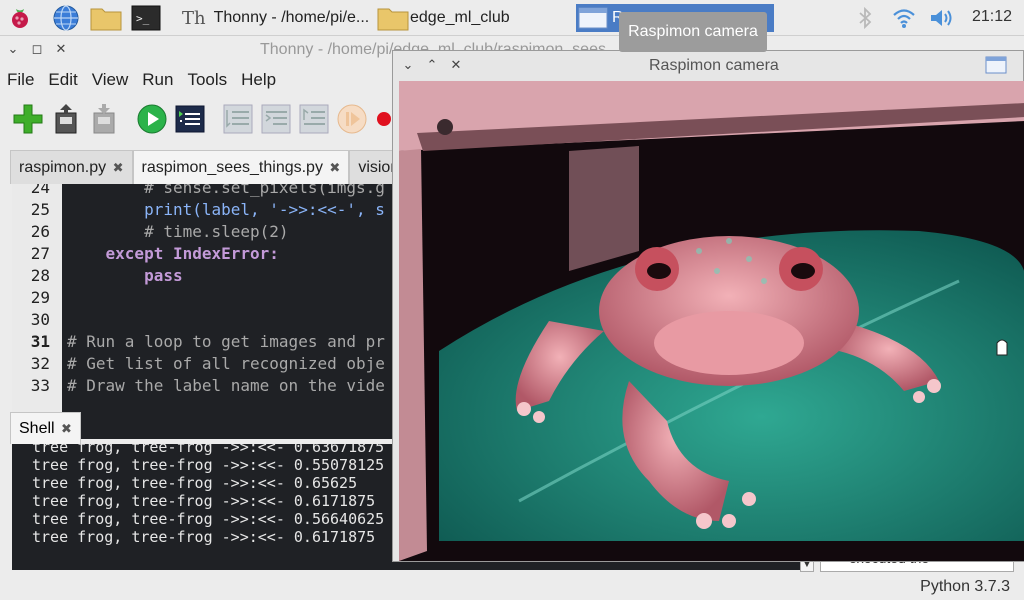 Image resolution: width=1024 pixels, height=600 pixels. I want to click on camera-titlebar: ⌄ ⌃ ✕ Raspimon camera, so click(708, 65).